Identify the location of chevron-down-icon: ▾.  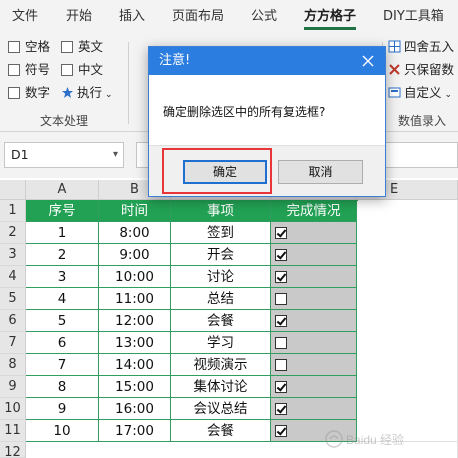
(115, 155).